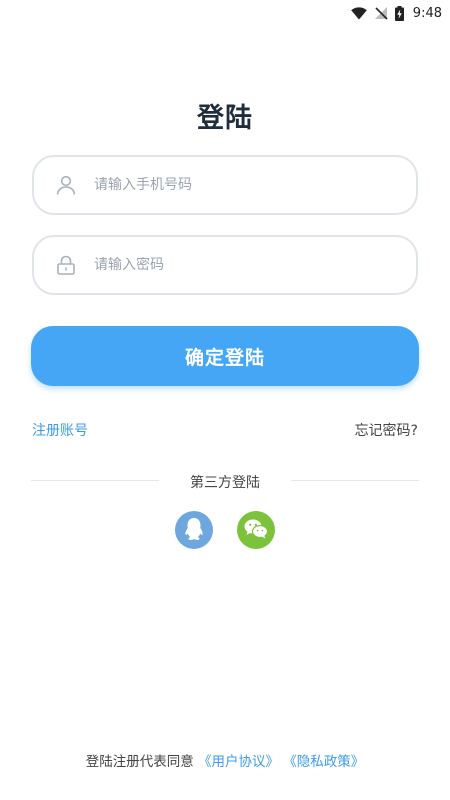  I want to click on agreement-text: 登陆注册代表同意 《用户协议》 《隐私政策》, so click(225, 760).